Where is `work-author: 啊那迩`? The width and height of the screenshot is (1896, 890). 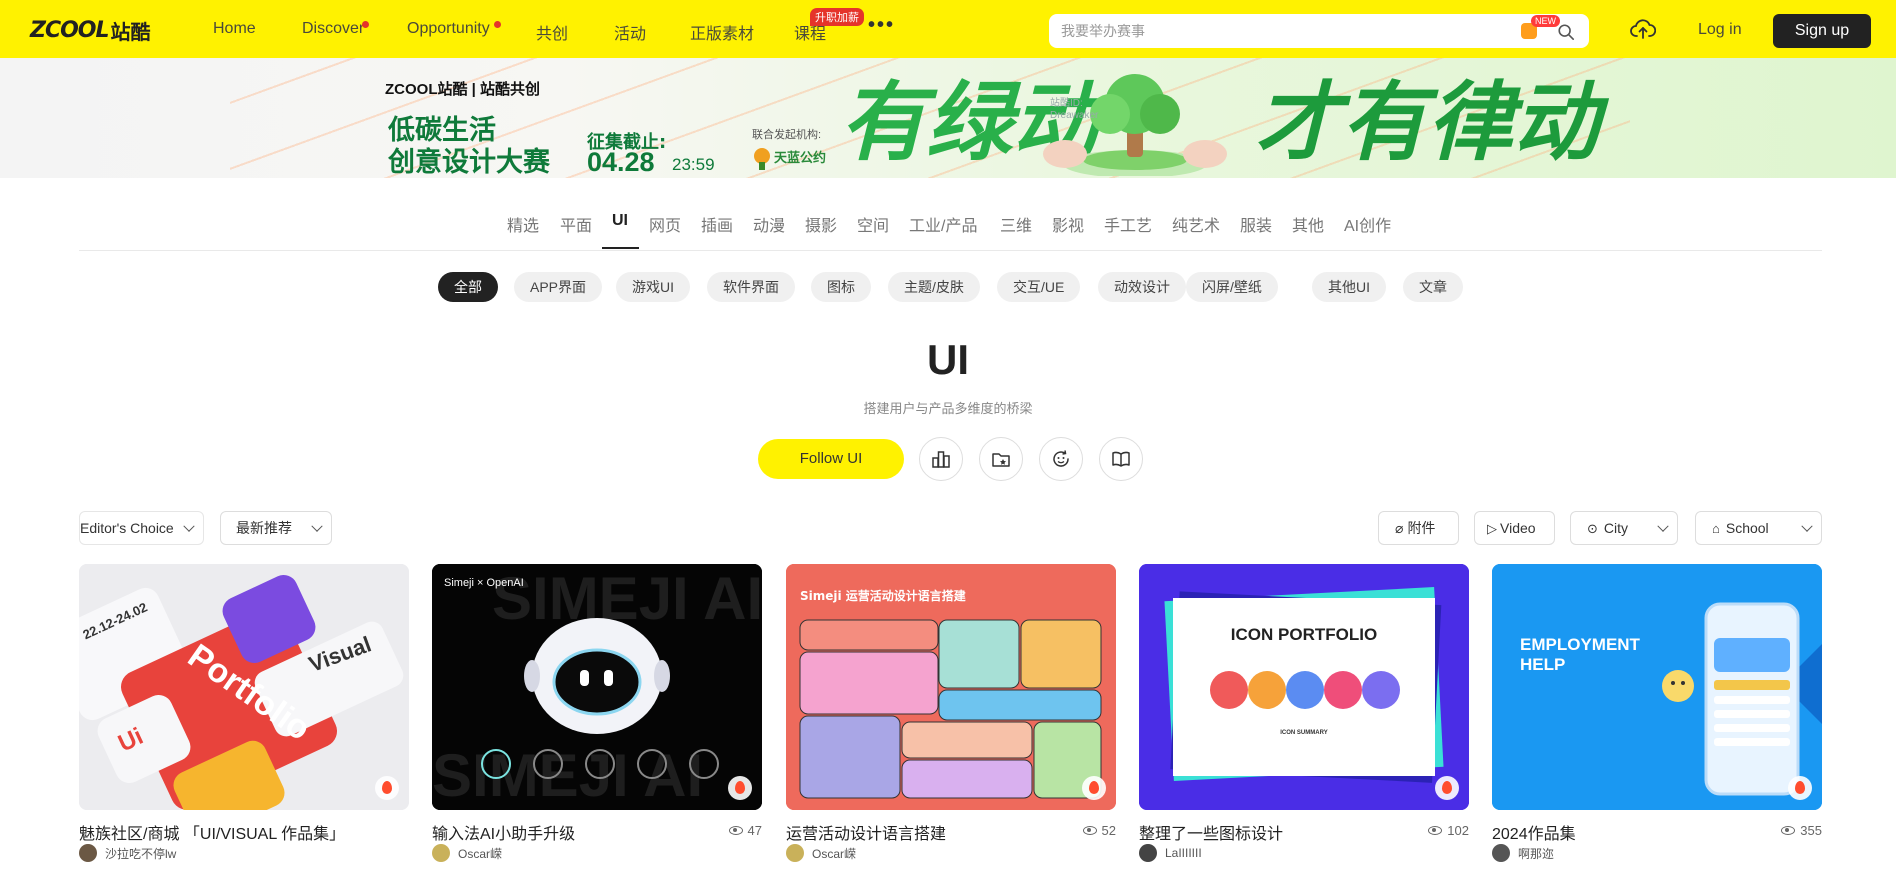 work-author: 啊那迩 is located at coordinates (1523, 853).